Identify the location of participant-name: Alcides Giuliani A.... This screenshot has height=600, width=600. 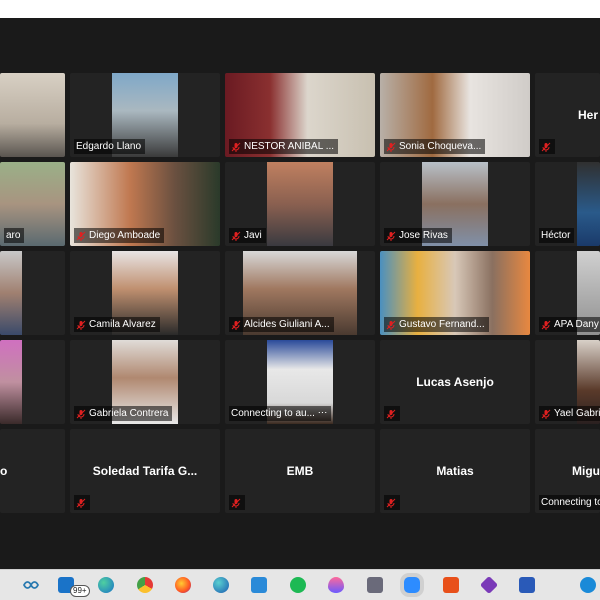
(281, 324).